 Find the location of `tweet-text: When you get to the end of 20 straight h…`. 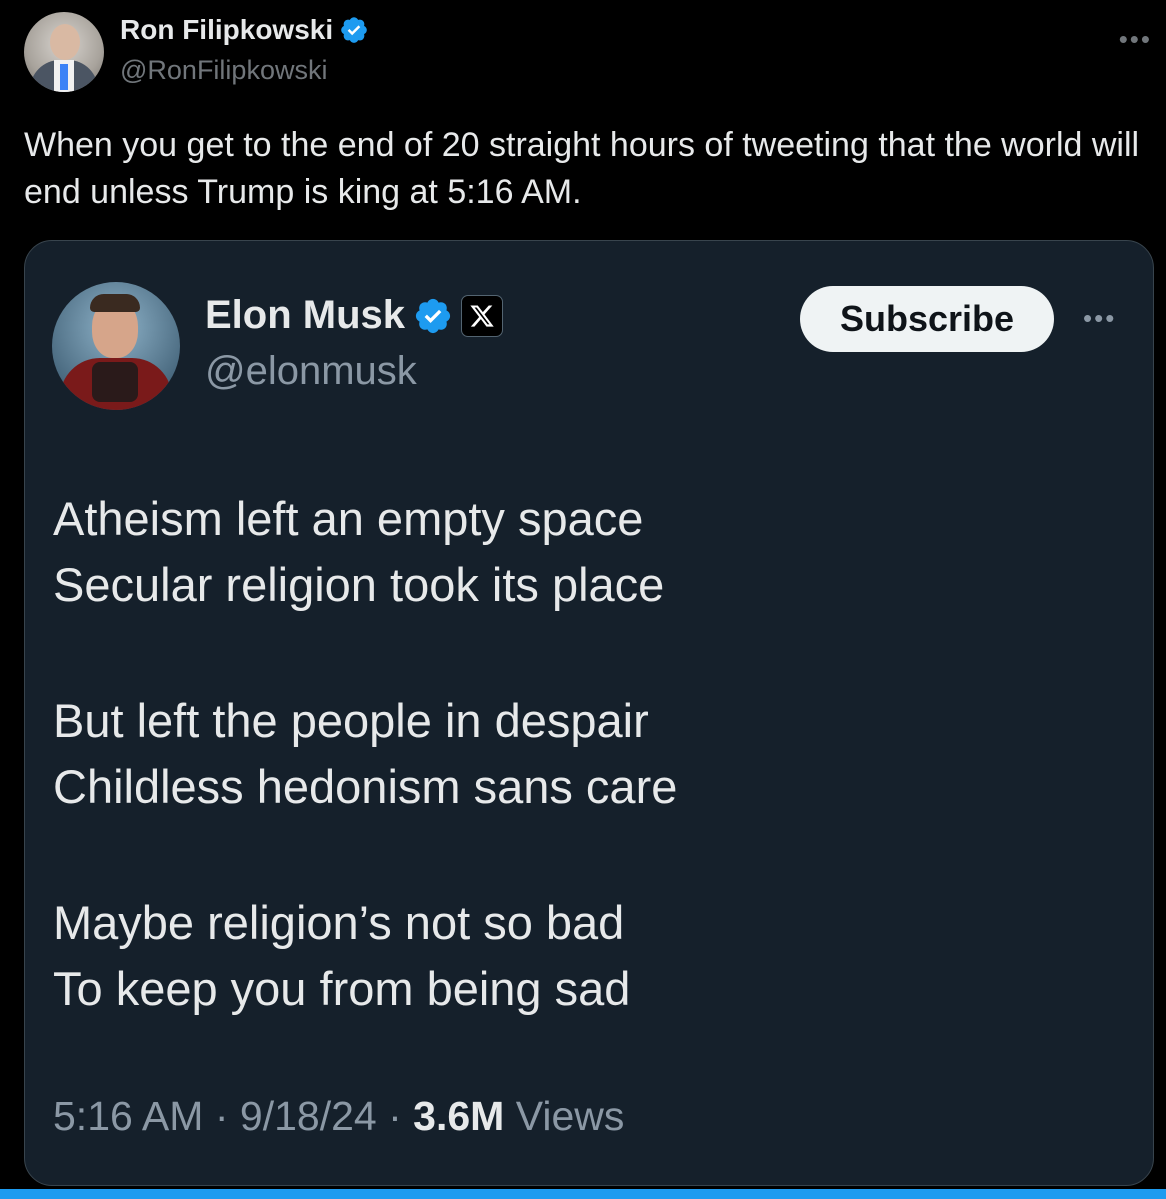

tweet-text: When you get to the end of 20 straight h… is located at coordinates (582, 168).